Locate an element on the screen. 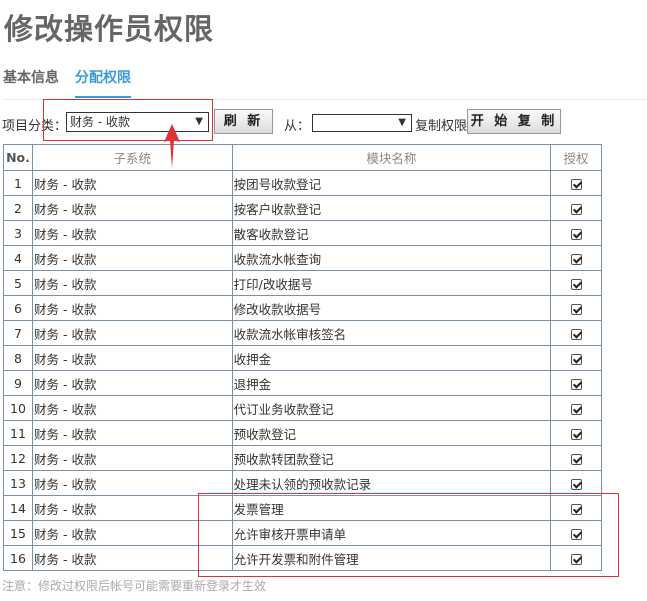 The image size is (647, 601). row-module: 修改收款收据号 is located at coordinates (391, 308).